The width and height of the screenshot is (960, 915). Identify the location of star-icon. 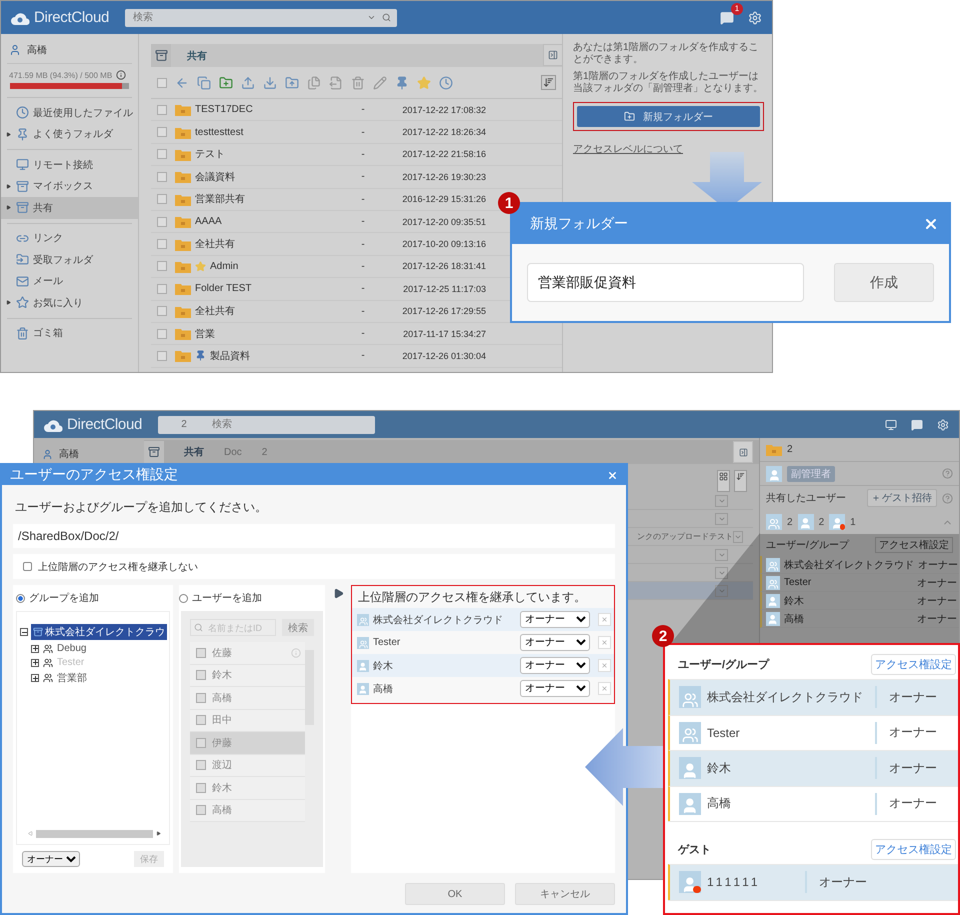
(424, 83).